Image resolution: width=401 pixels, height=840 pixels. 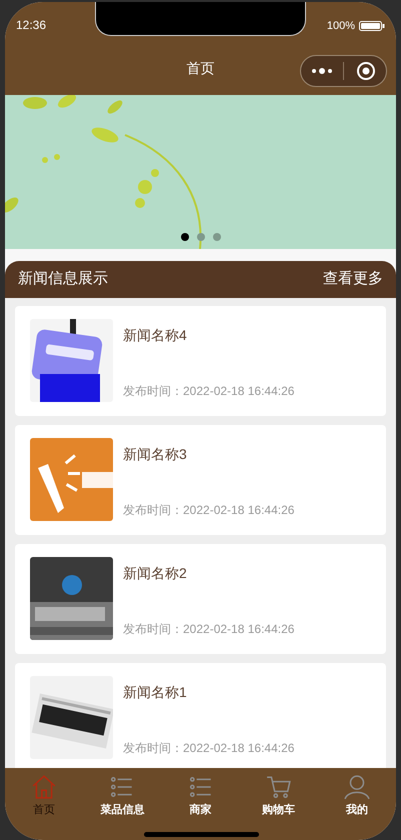 I want to click on status-time: 12:36, so click(x=31, y=25).